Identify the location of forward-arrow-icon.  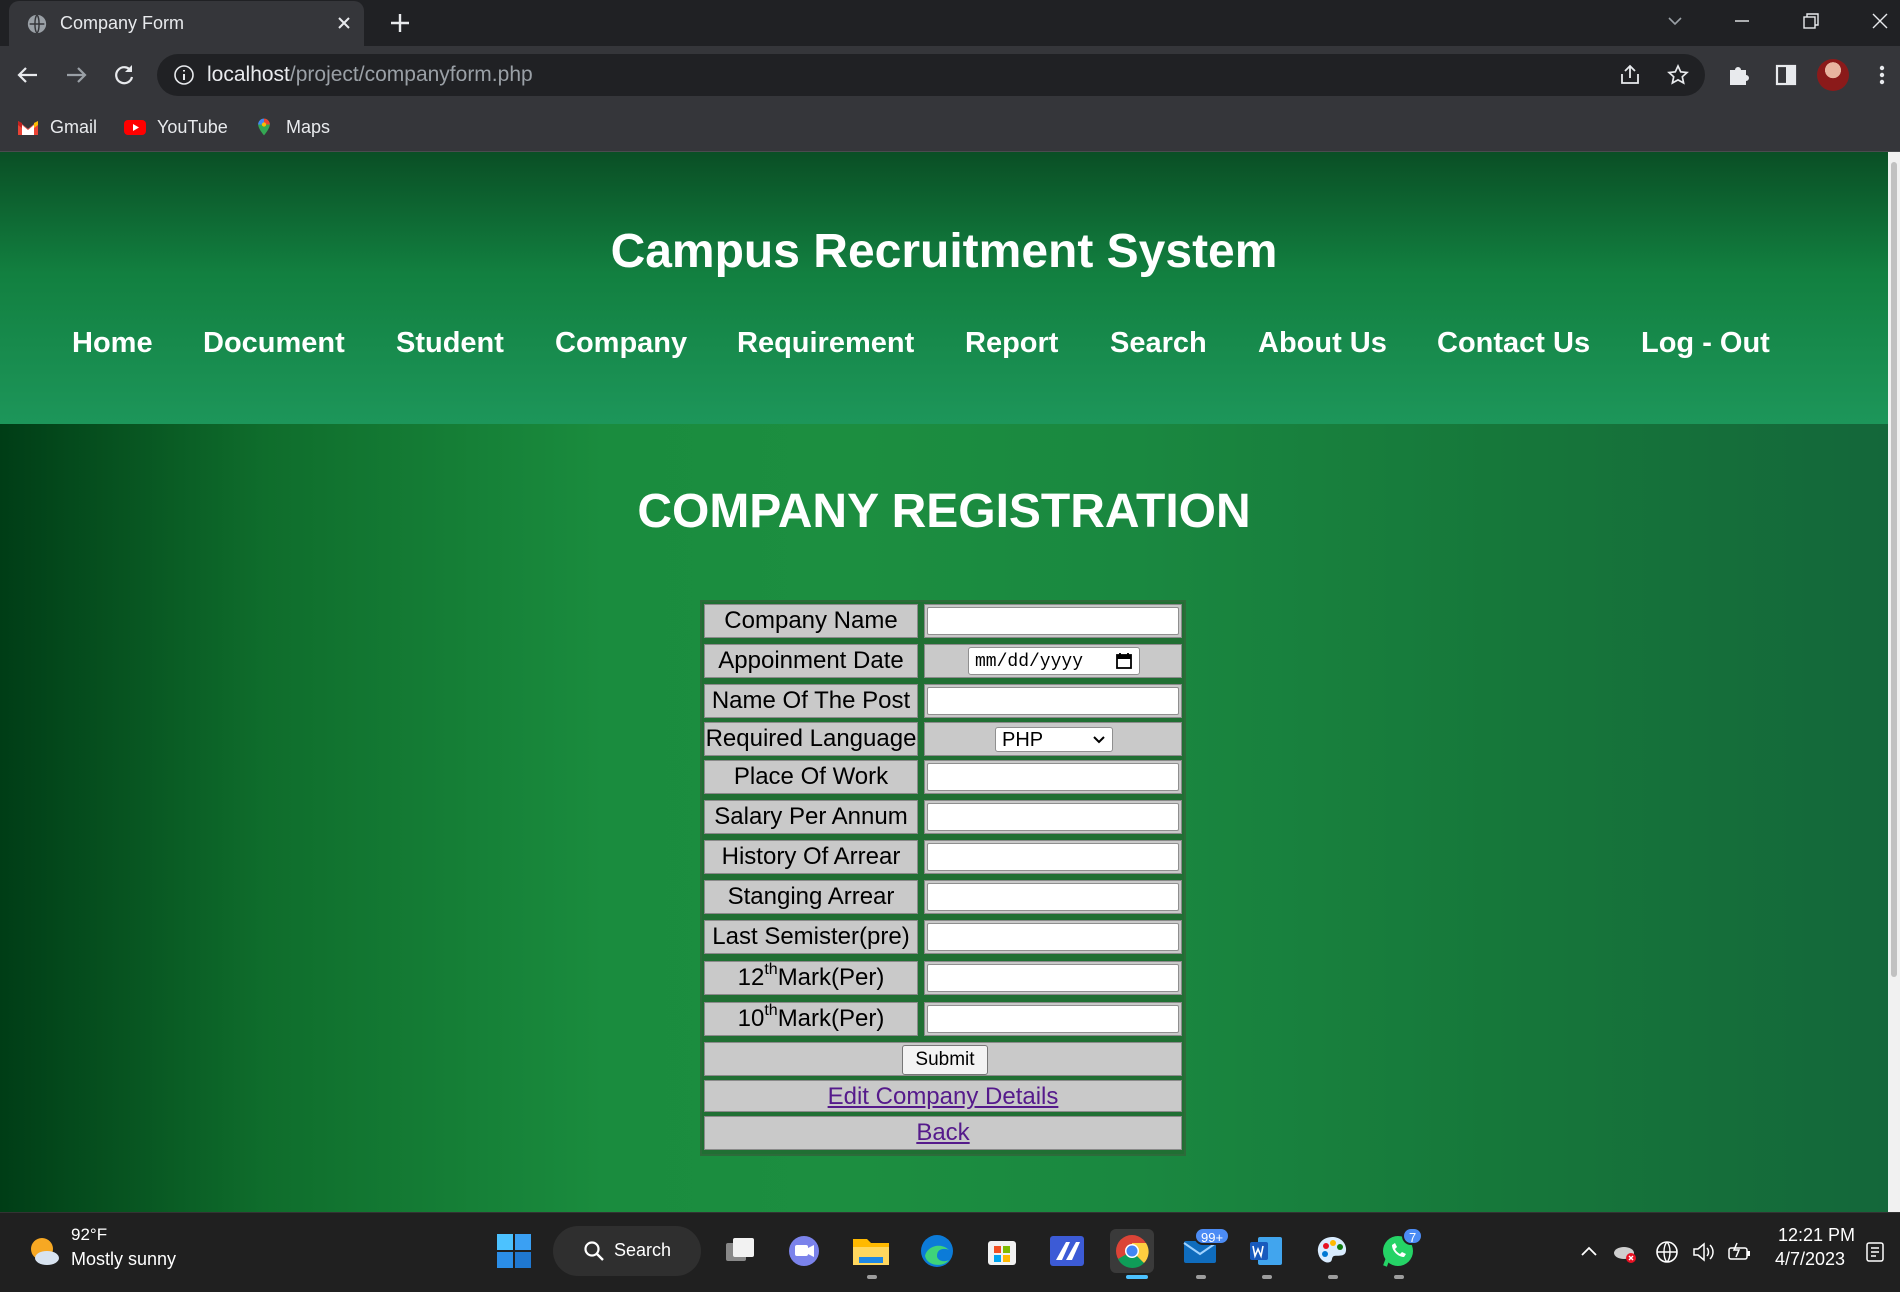
(76, 75).